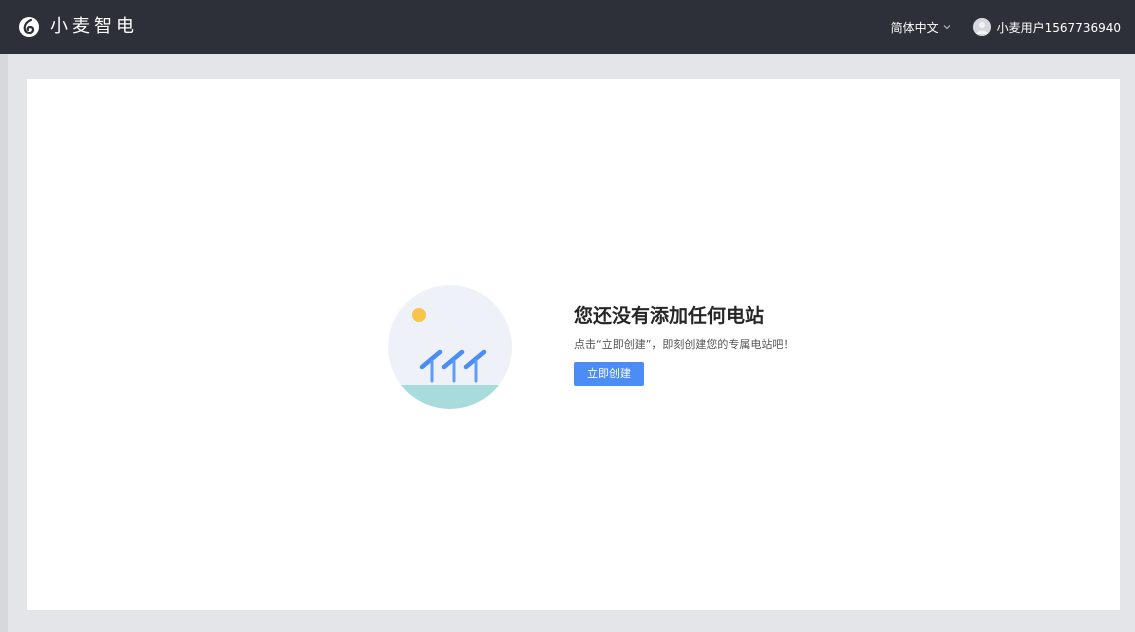  I want to click on chevron-down-icon, so click(946, 27).